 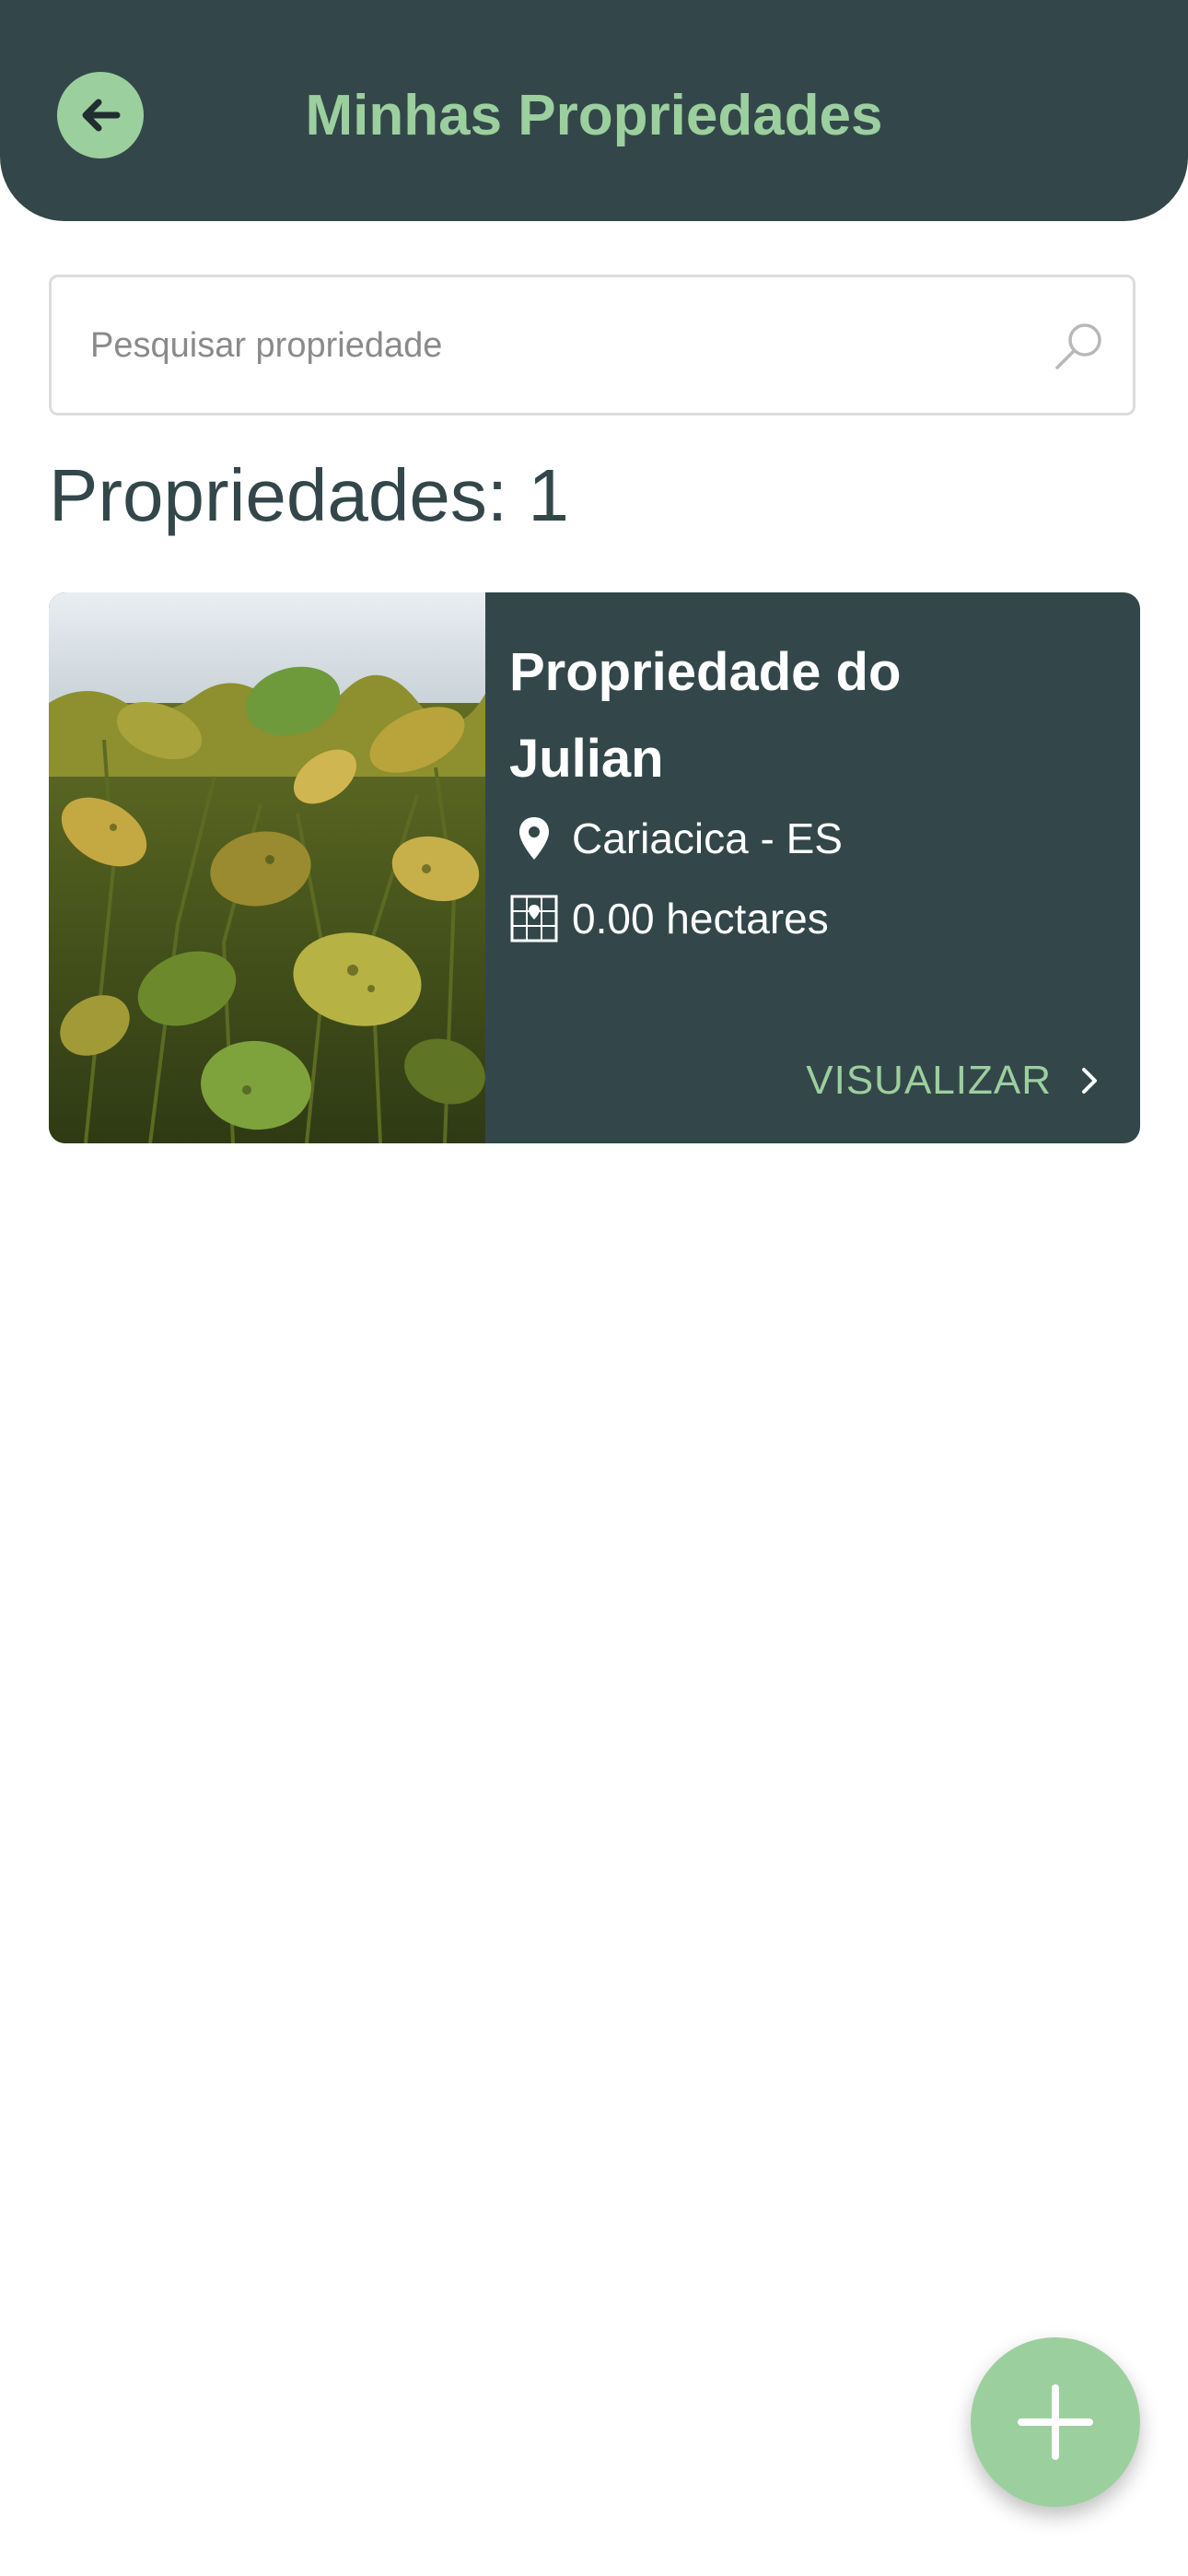 What do you see at coordinates (534, 919) in the screenshot?
I see `map-area-icon` at bounding box center [534, 919].